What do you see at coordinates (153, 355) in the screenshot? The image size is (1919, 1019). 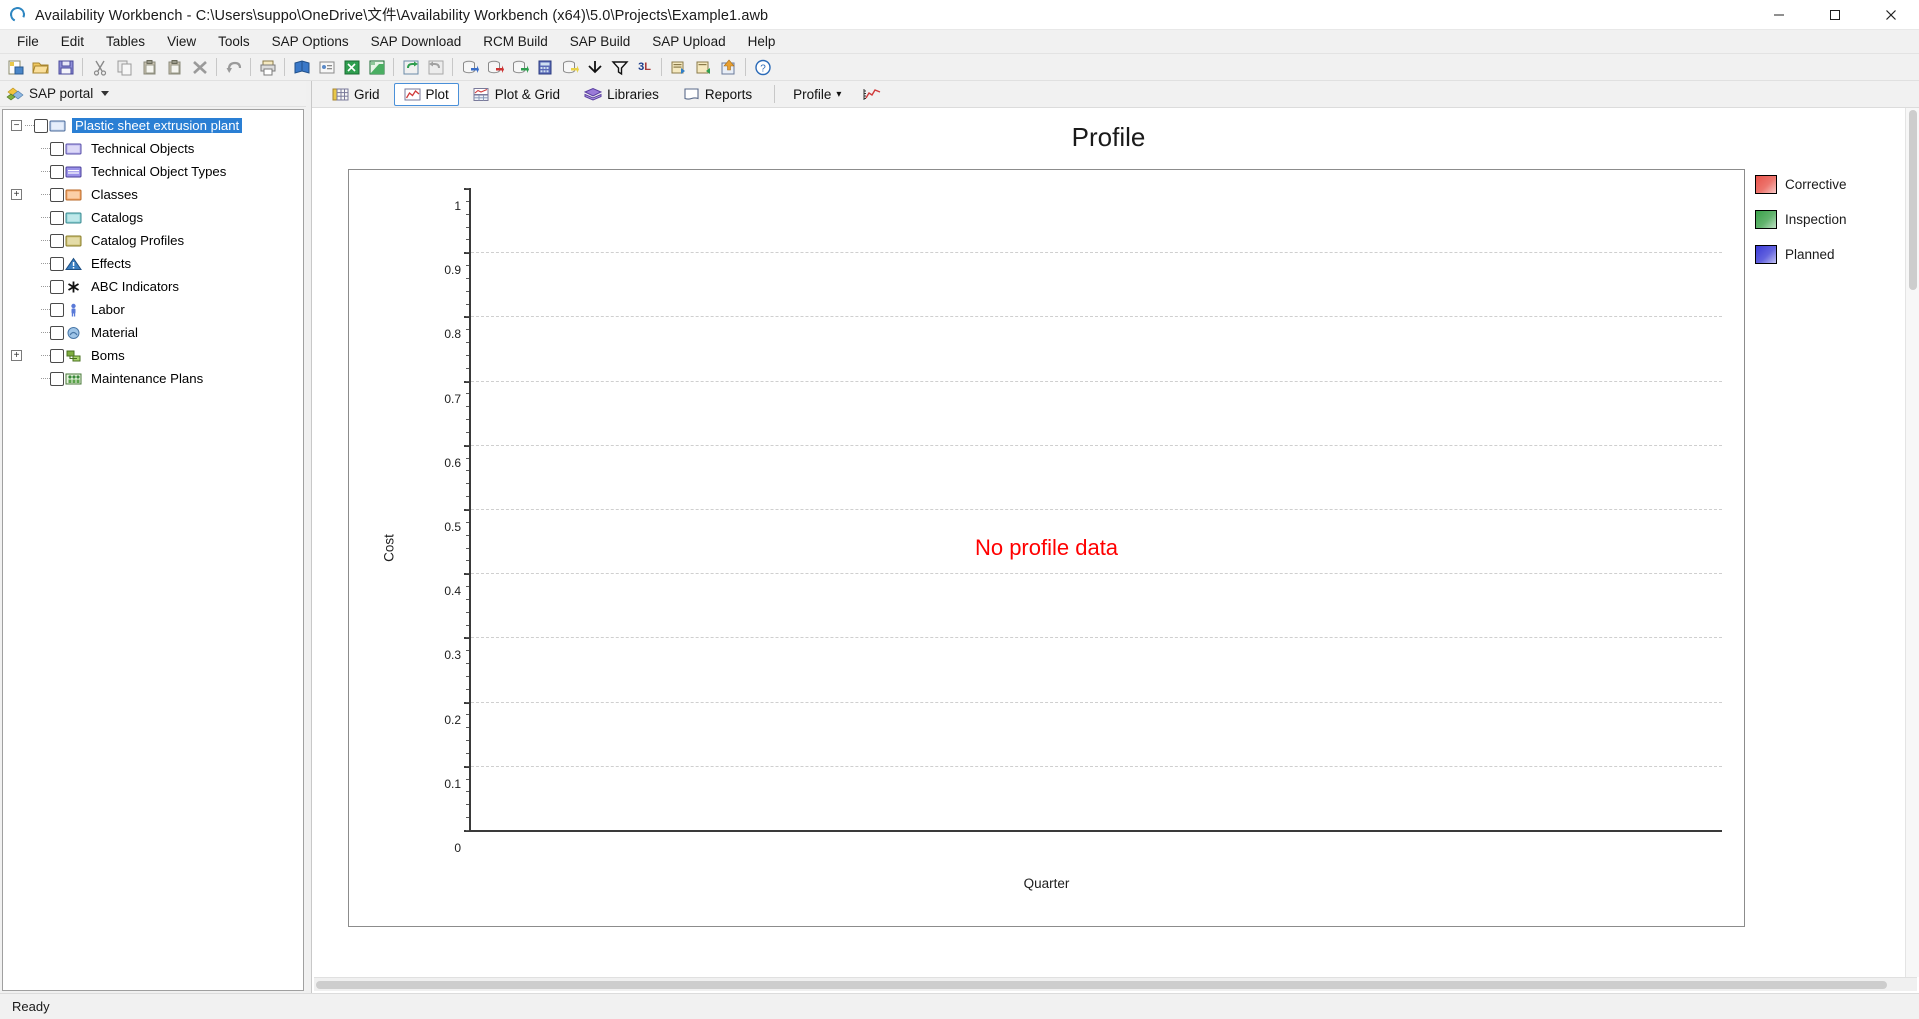 I see `tree-item-boms: + Boms` at bounding box center [153, 355].